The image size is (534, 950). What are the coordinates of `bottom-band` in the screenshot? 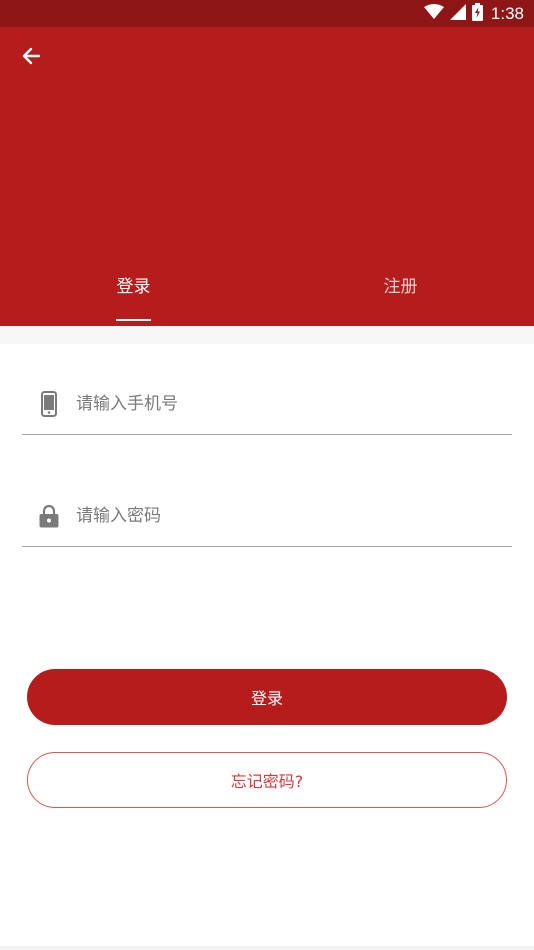 It's located at (267, 948).